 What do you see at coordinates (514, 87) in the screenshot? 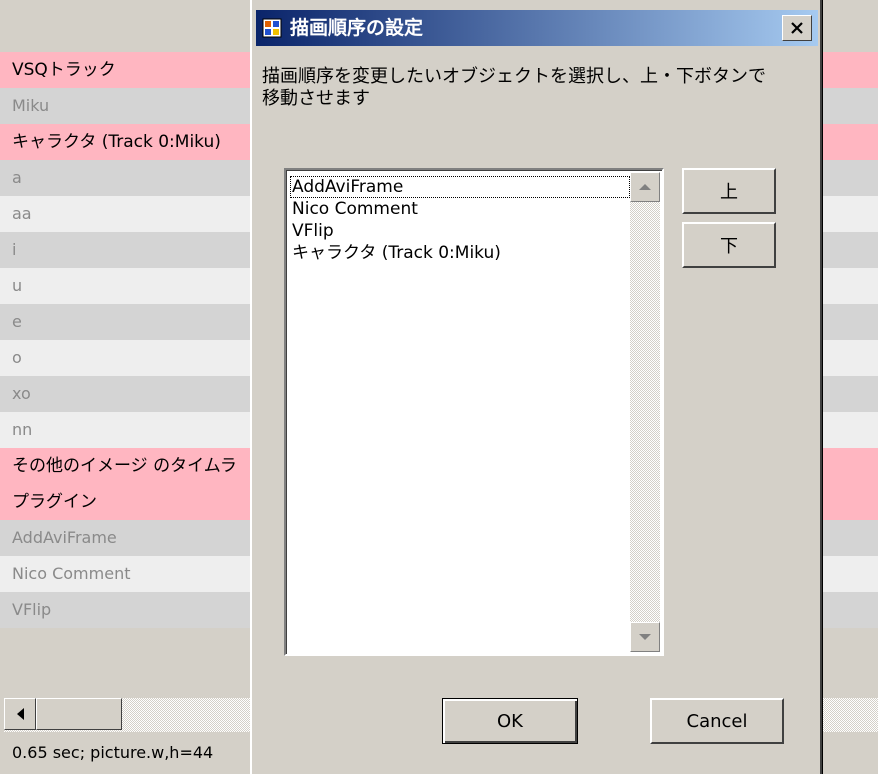
I see `instruction-text: 描画順序を変更したいオブジェクトを選択し、上・下ボタンで移動させます` at bounding box center [514, 87].